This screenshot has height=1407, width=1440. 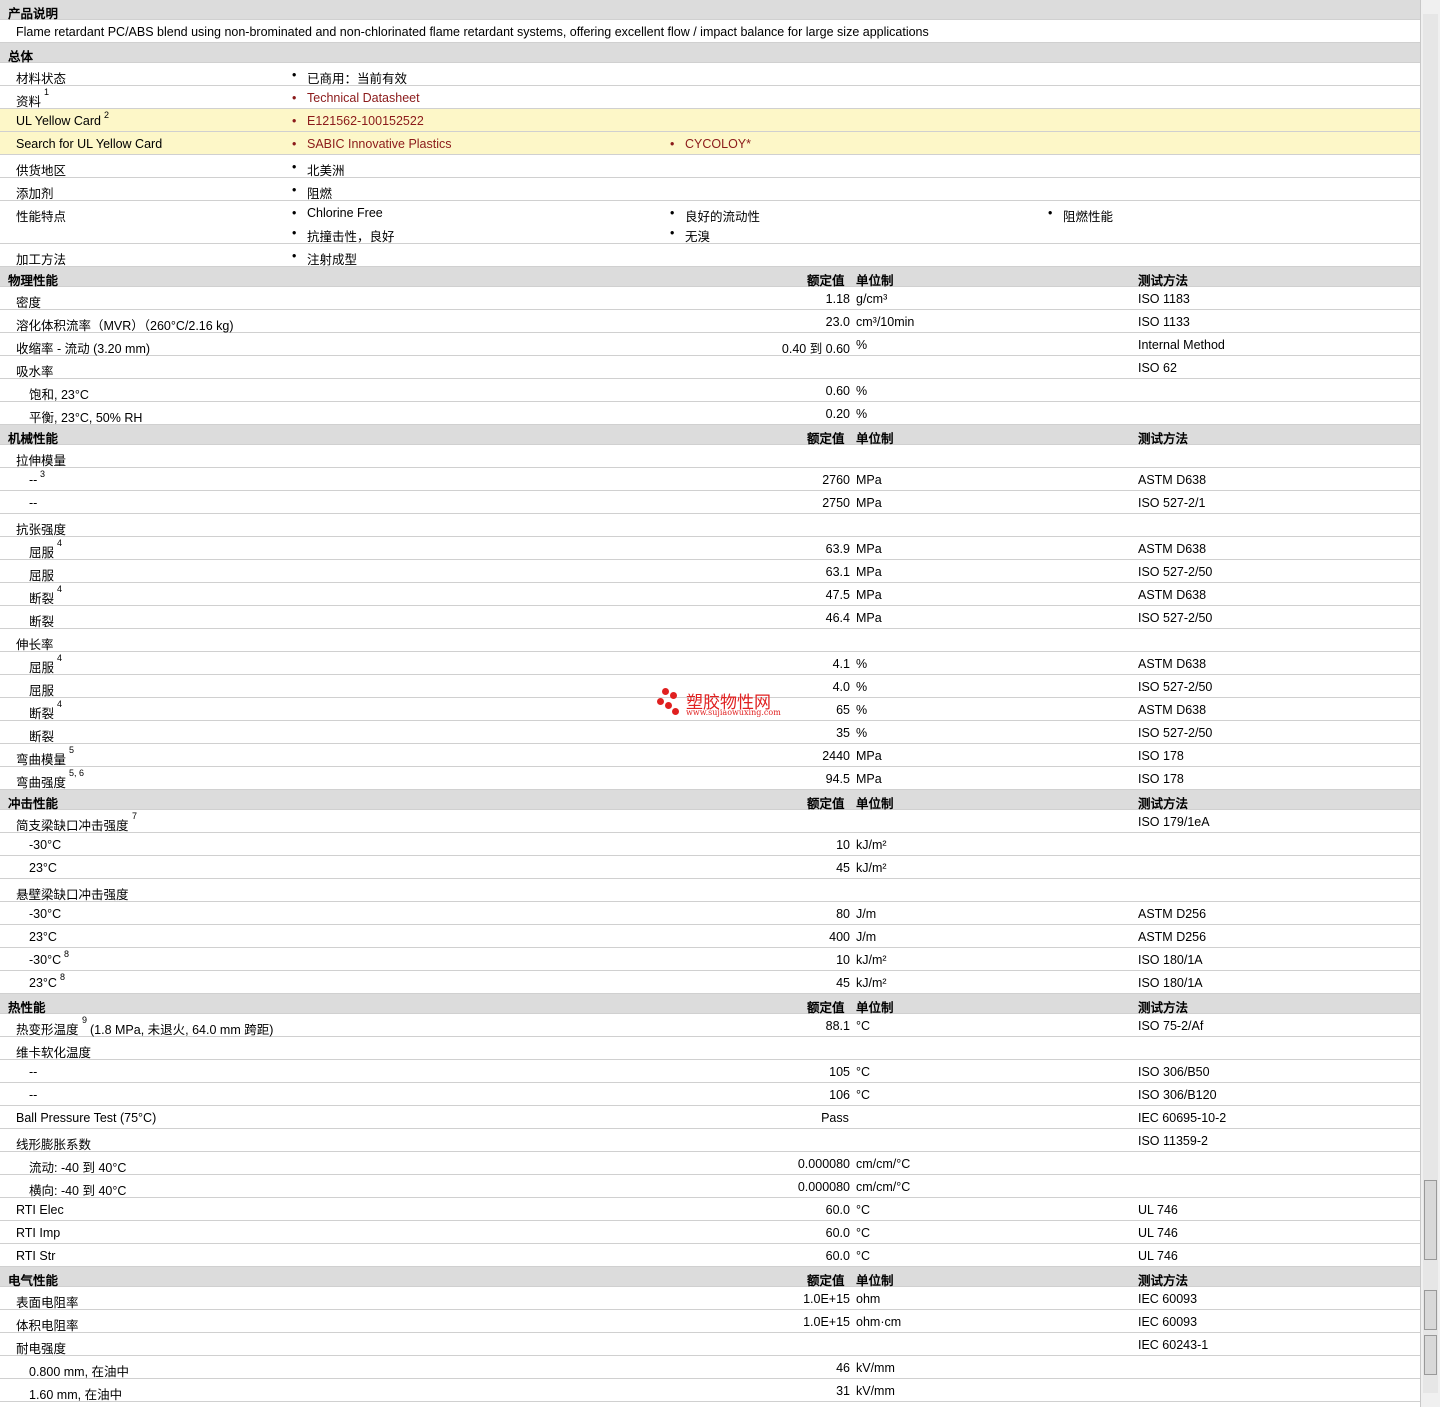 I want to click on property-row: 饱和, 23°C 0.60%, so click(x=710, y=390).